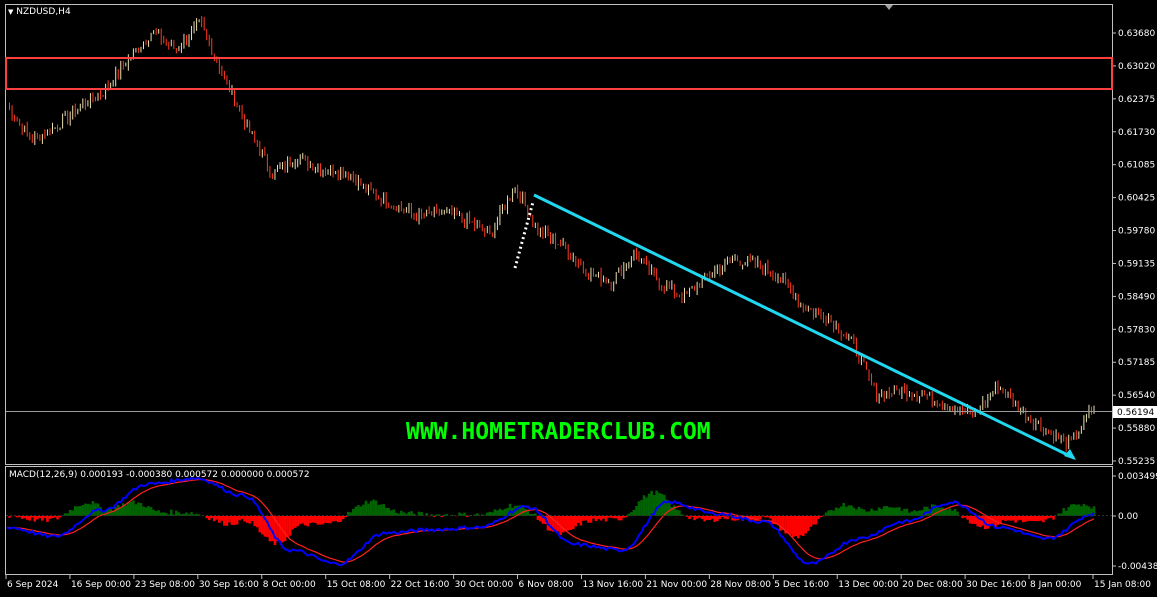  Describe the element at coordinates (524, 235) in the screenshot. I see `dotted-trendline` at that location.